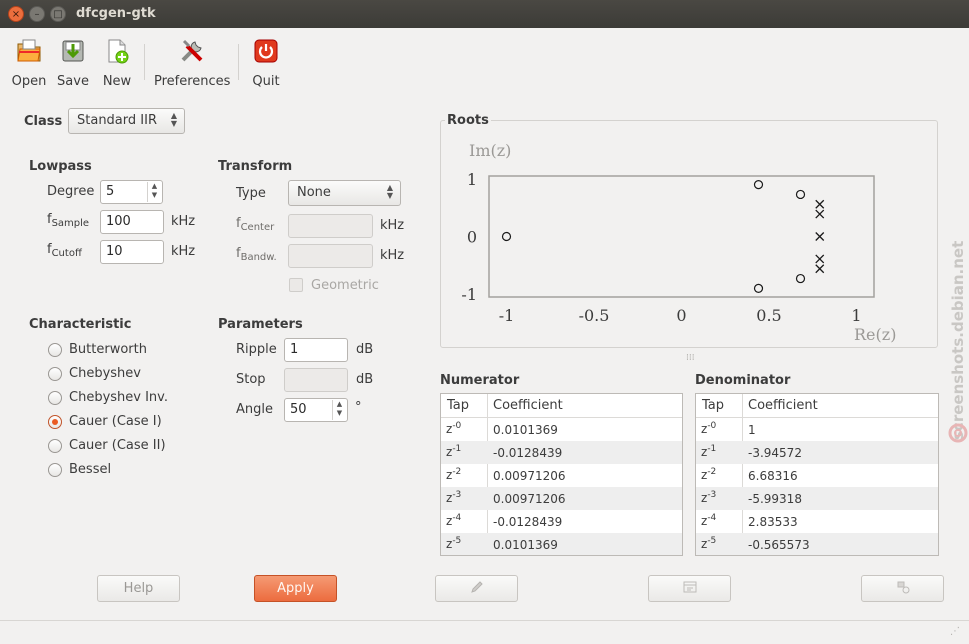  What do you see at coordinates (773, 476) in the screenshot?
I see `coefficient-cell: 6.68316` at bounding box center [773, 476].